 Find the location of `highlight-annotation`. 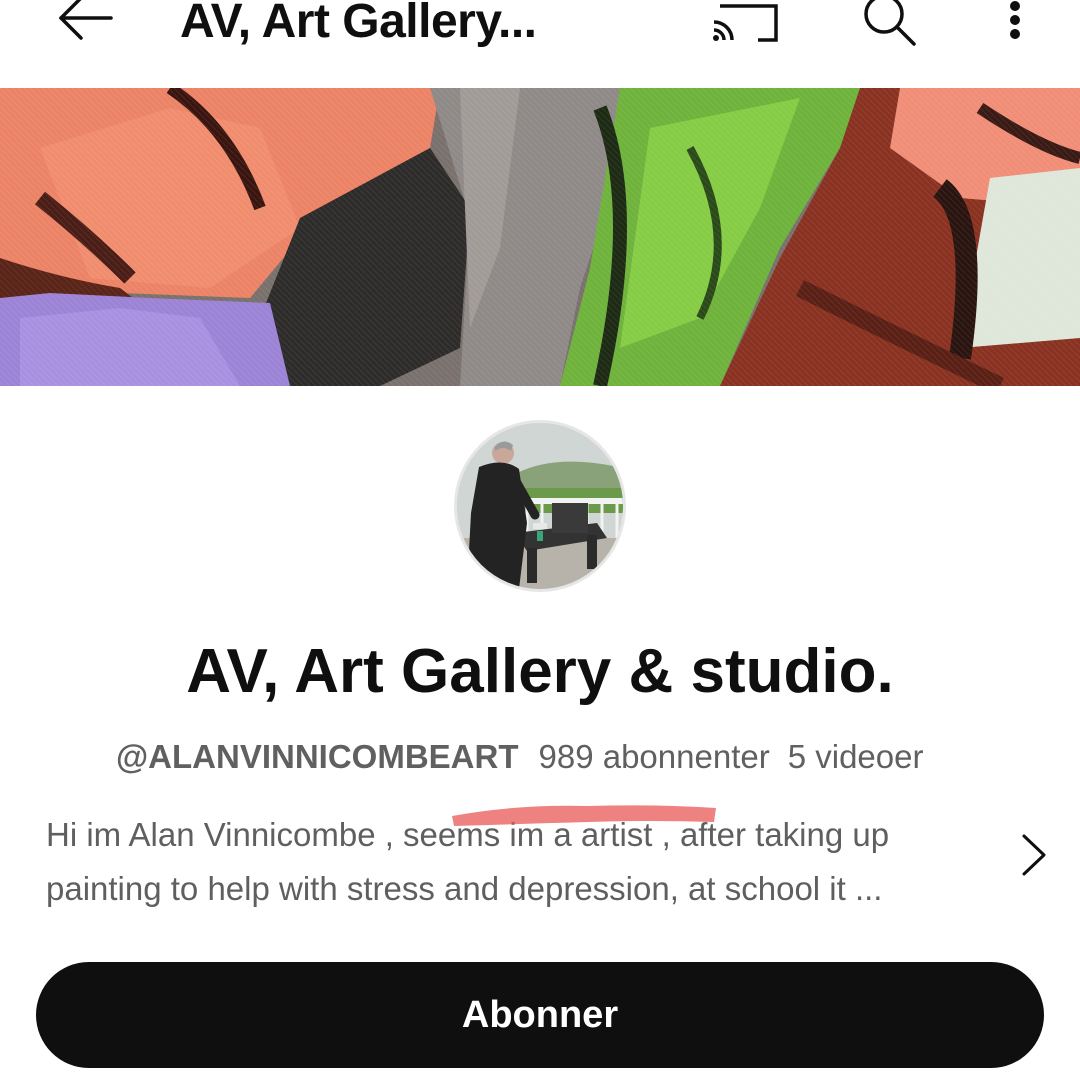

highlight-annotation is located at coordinates (584, 813).